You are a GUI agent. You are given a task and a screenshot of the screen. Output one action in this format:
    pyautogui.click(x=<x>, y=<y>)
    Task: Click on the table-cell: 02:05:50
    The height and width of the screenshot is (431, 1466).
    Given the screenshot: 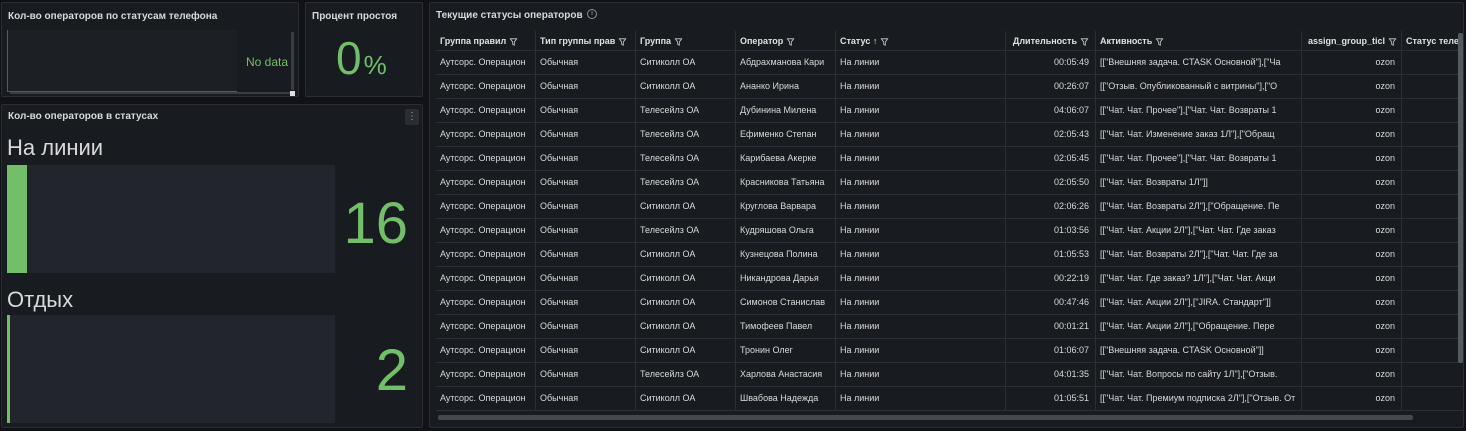 What is the action you would take?
    pyautogui.click(x=1051, y=183)
    